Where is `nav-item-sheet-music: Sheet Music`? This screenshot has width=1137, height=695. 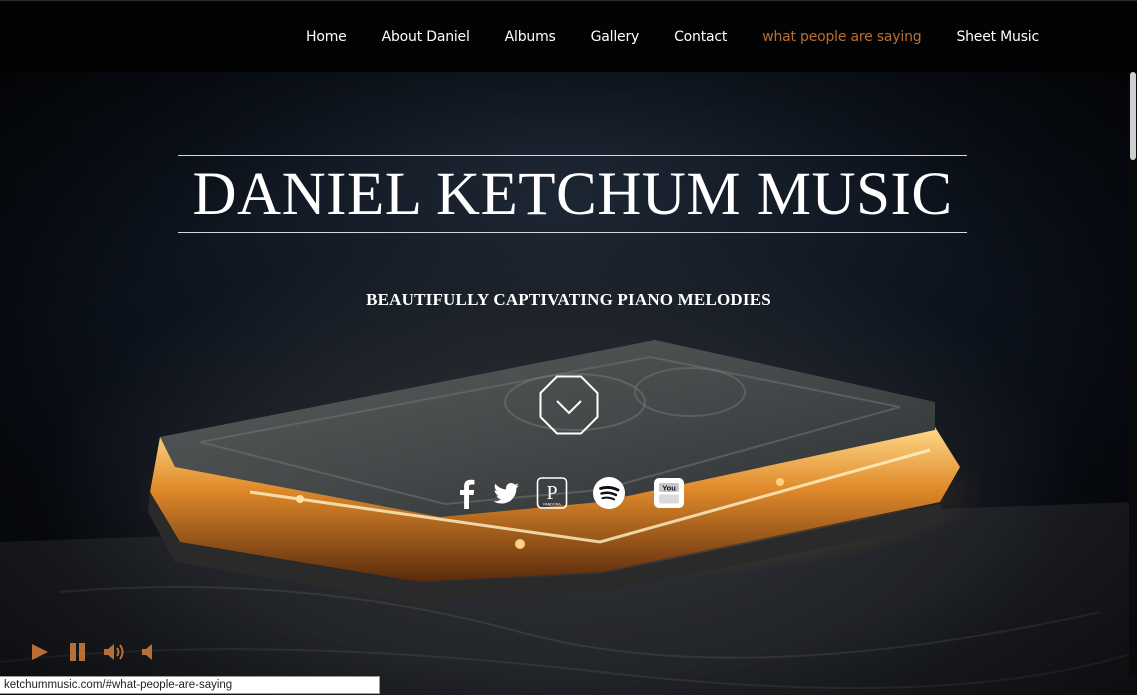
nav-item-sheet-music: Sheet Music is located at coordinates (997, 37).